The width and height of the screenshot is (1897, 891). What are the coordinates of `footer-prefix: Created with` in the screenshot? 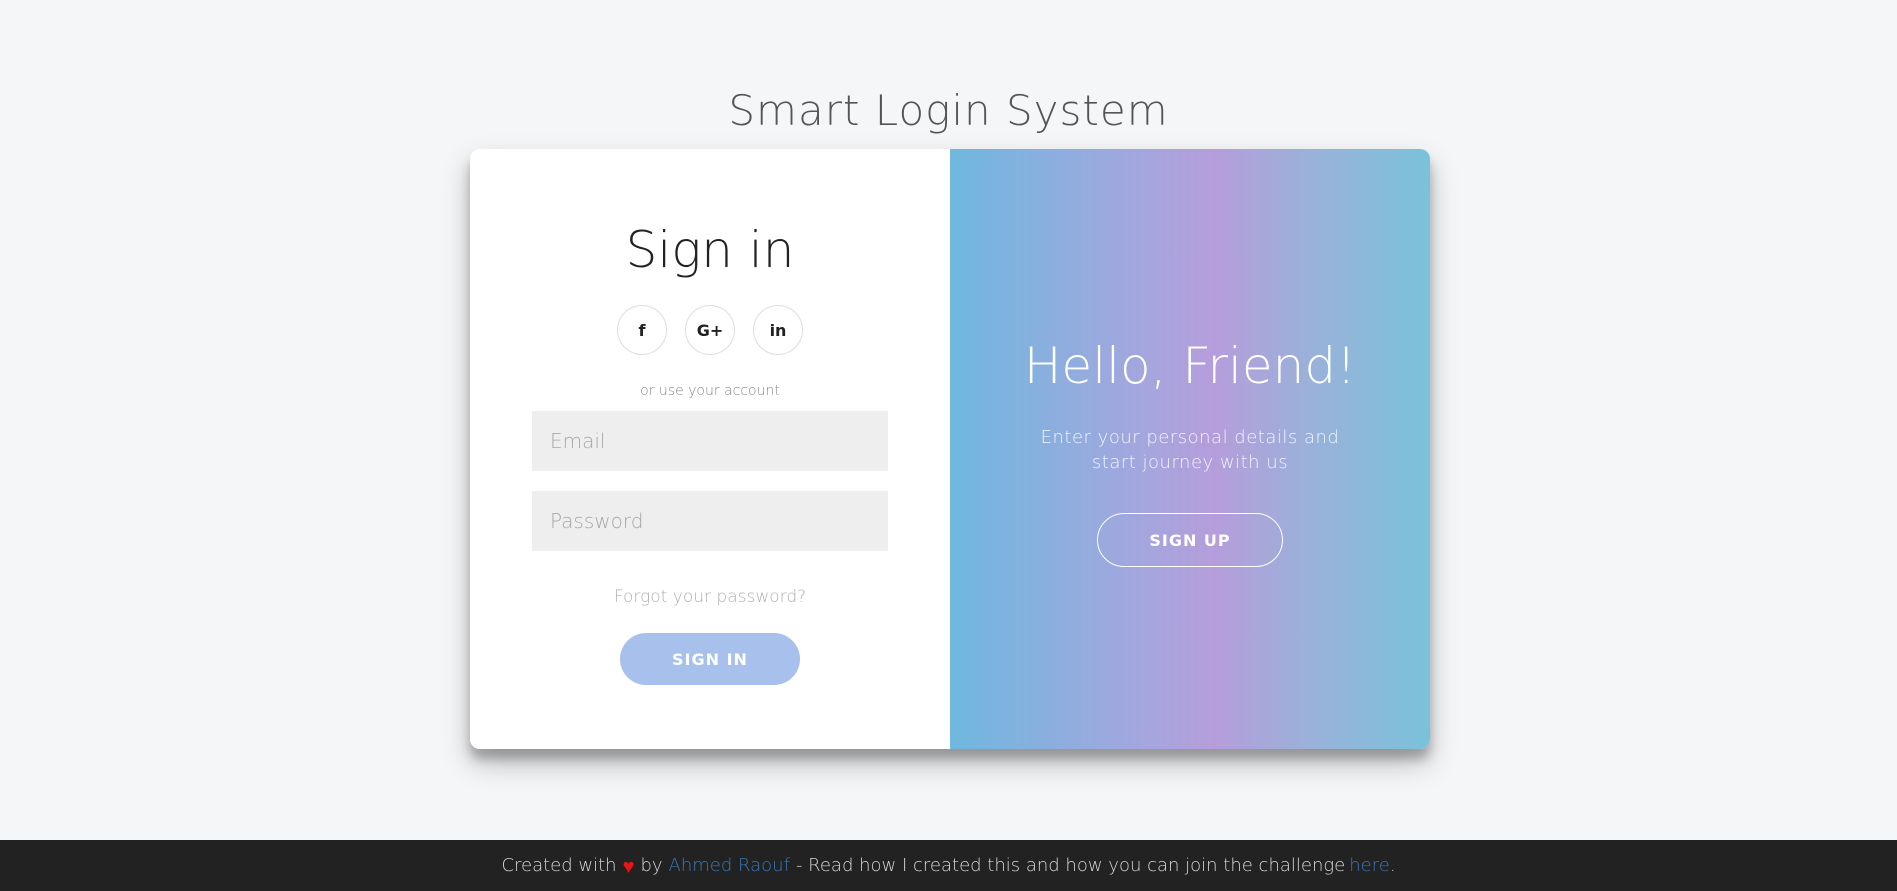 It's located at (559, 865).